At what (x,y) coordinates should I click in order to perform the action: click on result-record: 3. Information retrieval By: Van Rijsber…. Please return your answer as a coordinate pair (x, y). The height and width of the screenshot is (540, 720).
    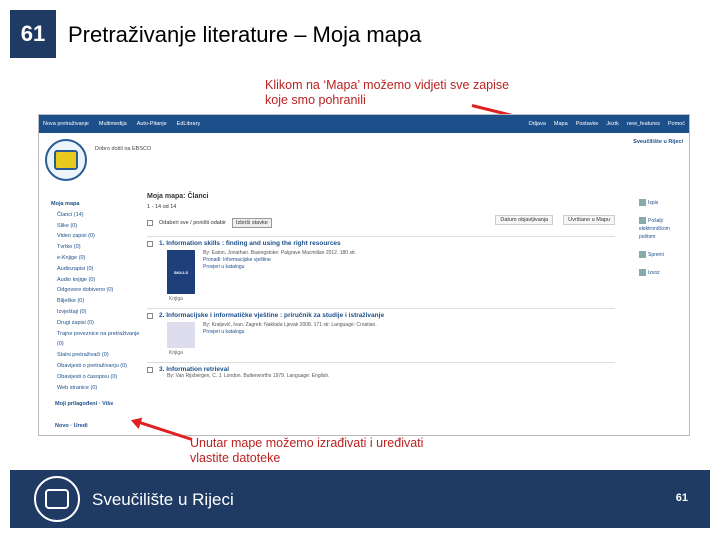
    Looking at the image, I should click on (381, 374).